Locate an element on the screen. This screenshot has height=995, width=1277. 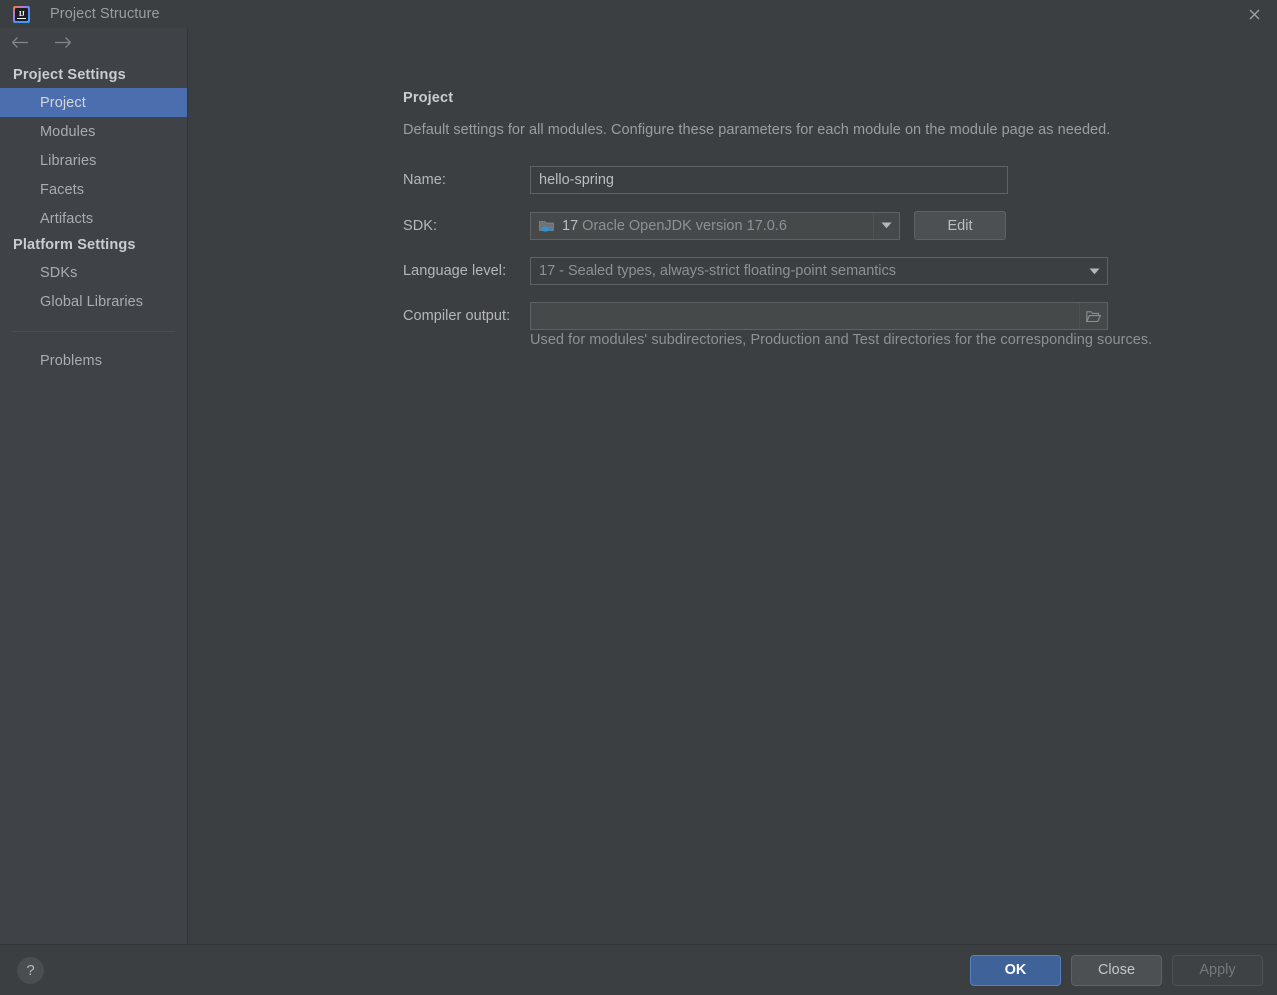
sidebar-item-label: Global Libraries is located at coordinates (92, 301).